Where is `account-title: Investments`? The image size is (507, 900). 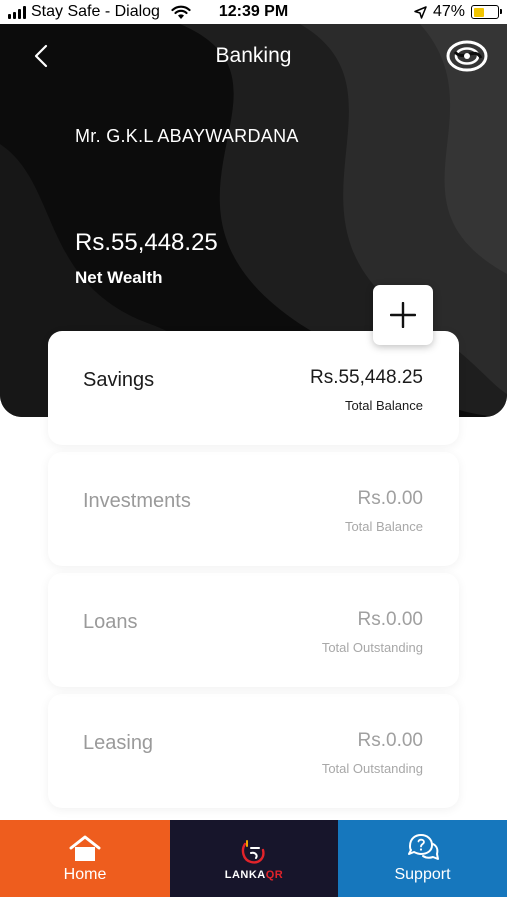 account-title: Investments is located at coordinates (137, 501).